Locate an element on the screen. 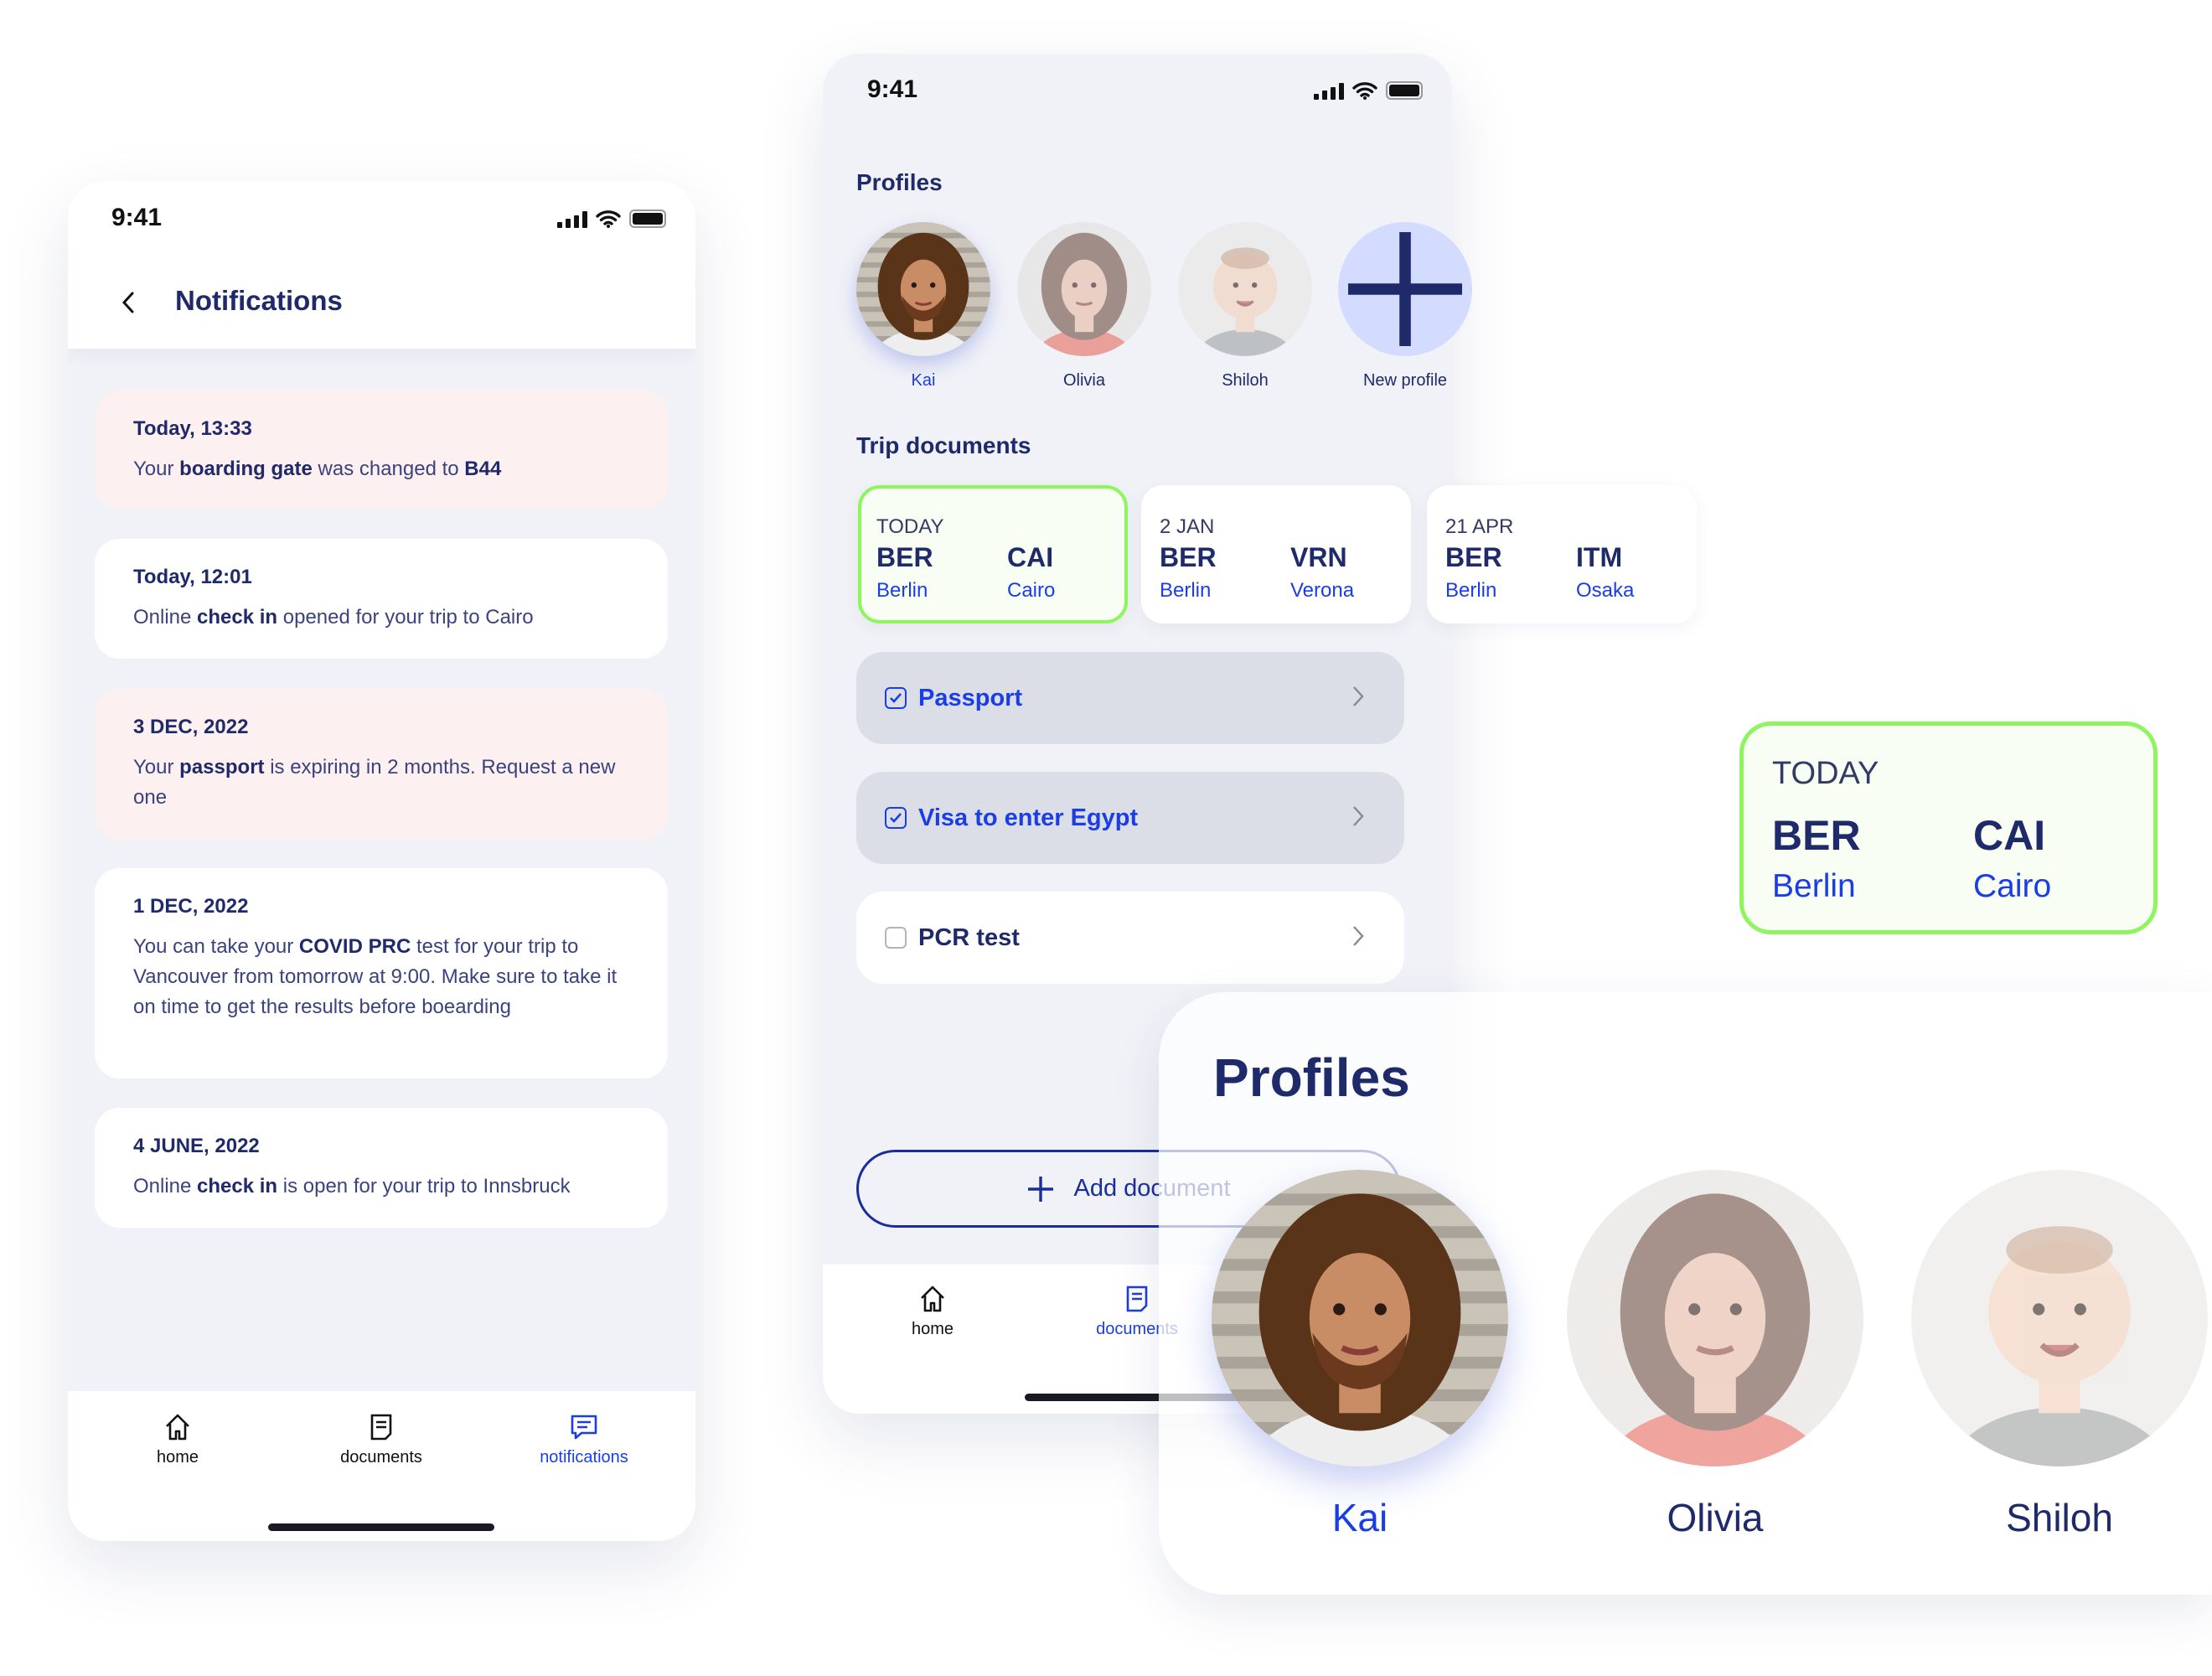  trip-date: TODAY is located at coordinates (910, 526).